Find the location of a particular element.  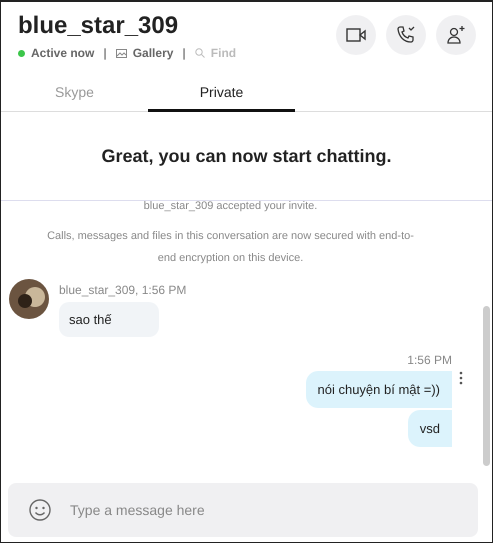

outgoing-message: vsd is located at coordinates (430, 428).